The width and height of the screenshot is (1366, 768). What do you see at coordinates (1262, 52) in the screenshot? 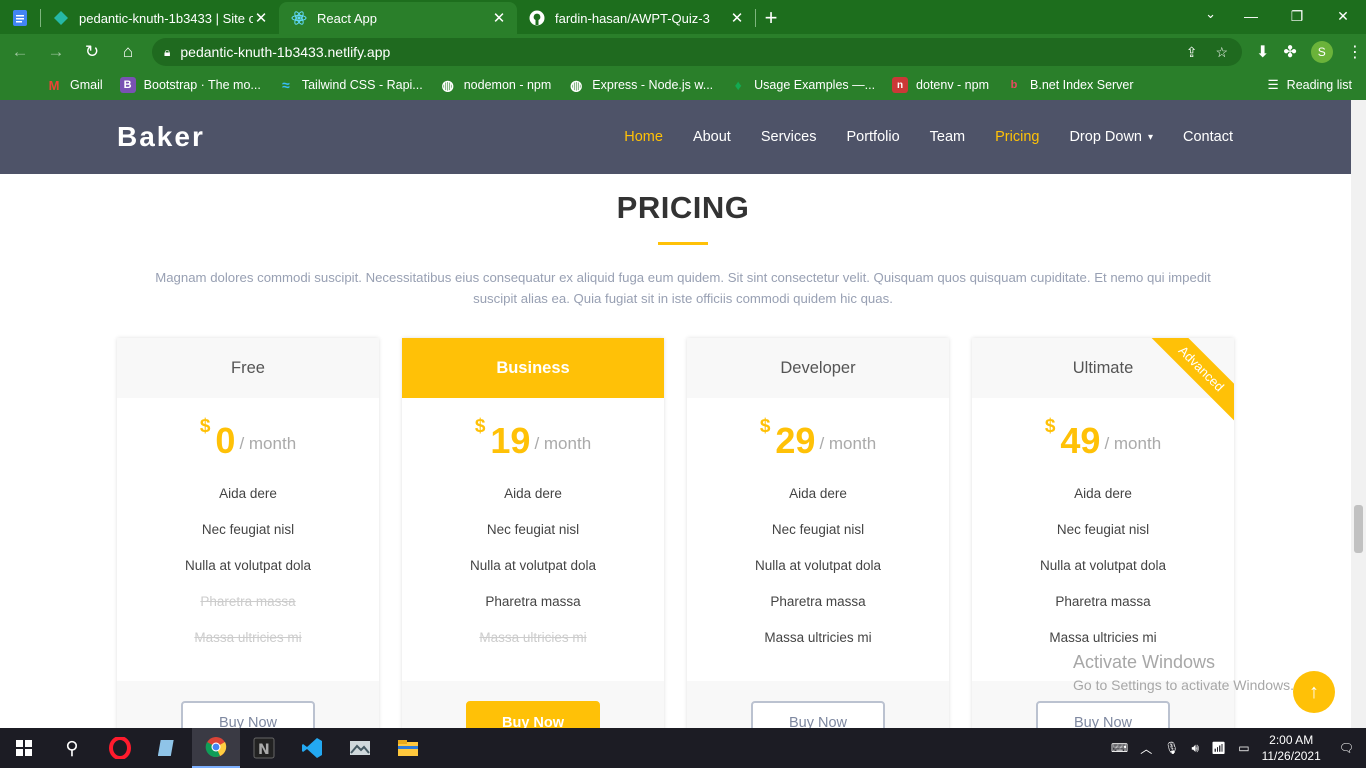
I see `download-extension-icon: ⬇` at bounding box center [1262, 52].